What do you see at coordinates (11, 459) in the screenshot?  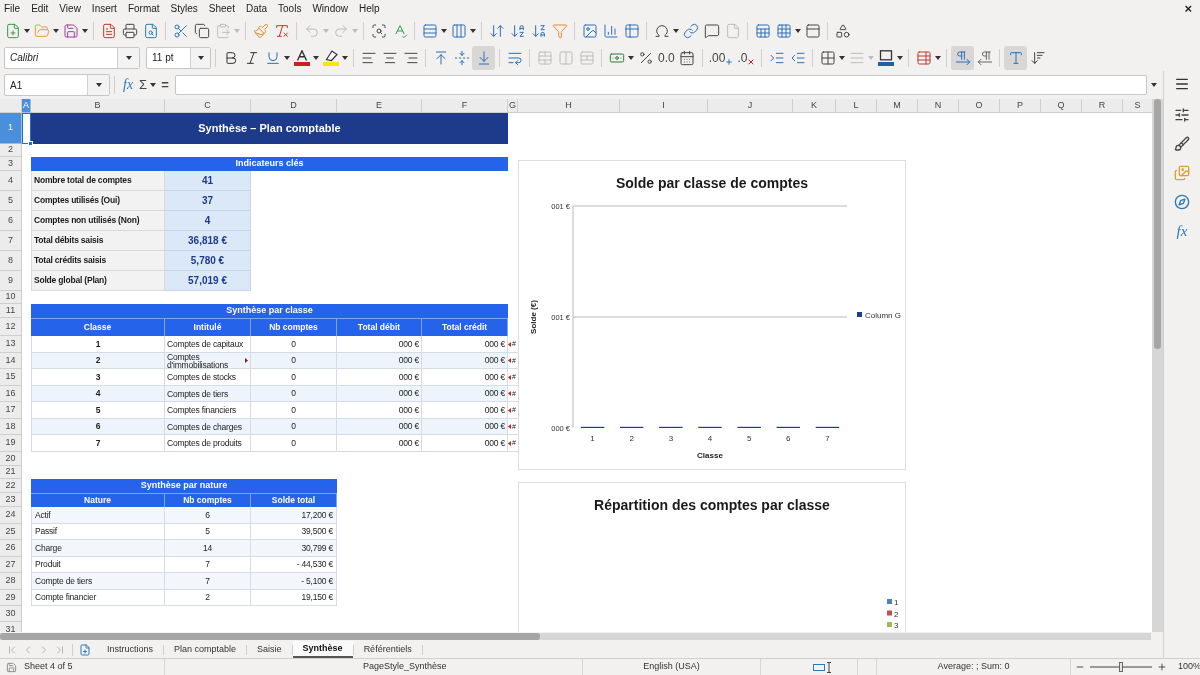 I see `row-header: 20` at bounding box center [11, 459].